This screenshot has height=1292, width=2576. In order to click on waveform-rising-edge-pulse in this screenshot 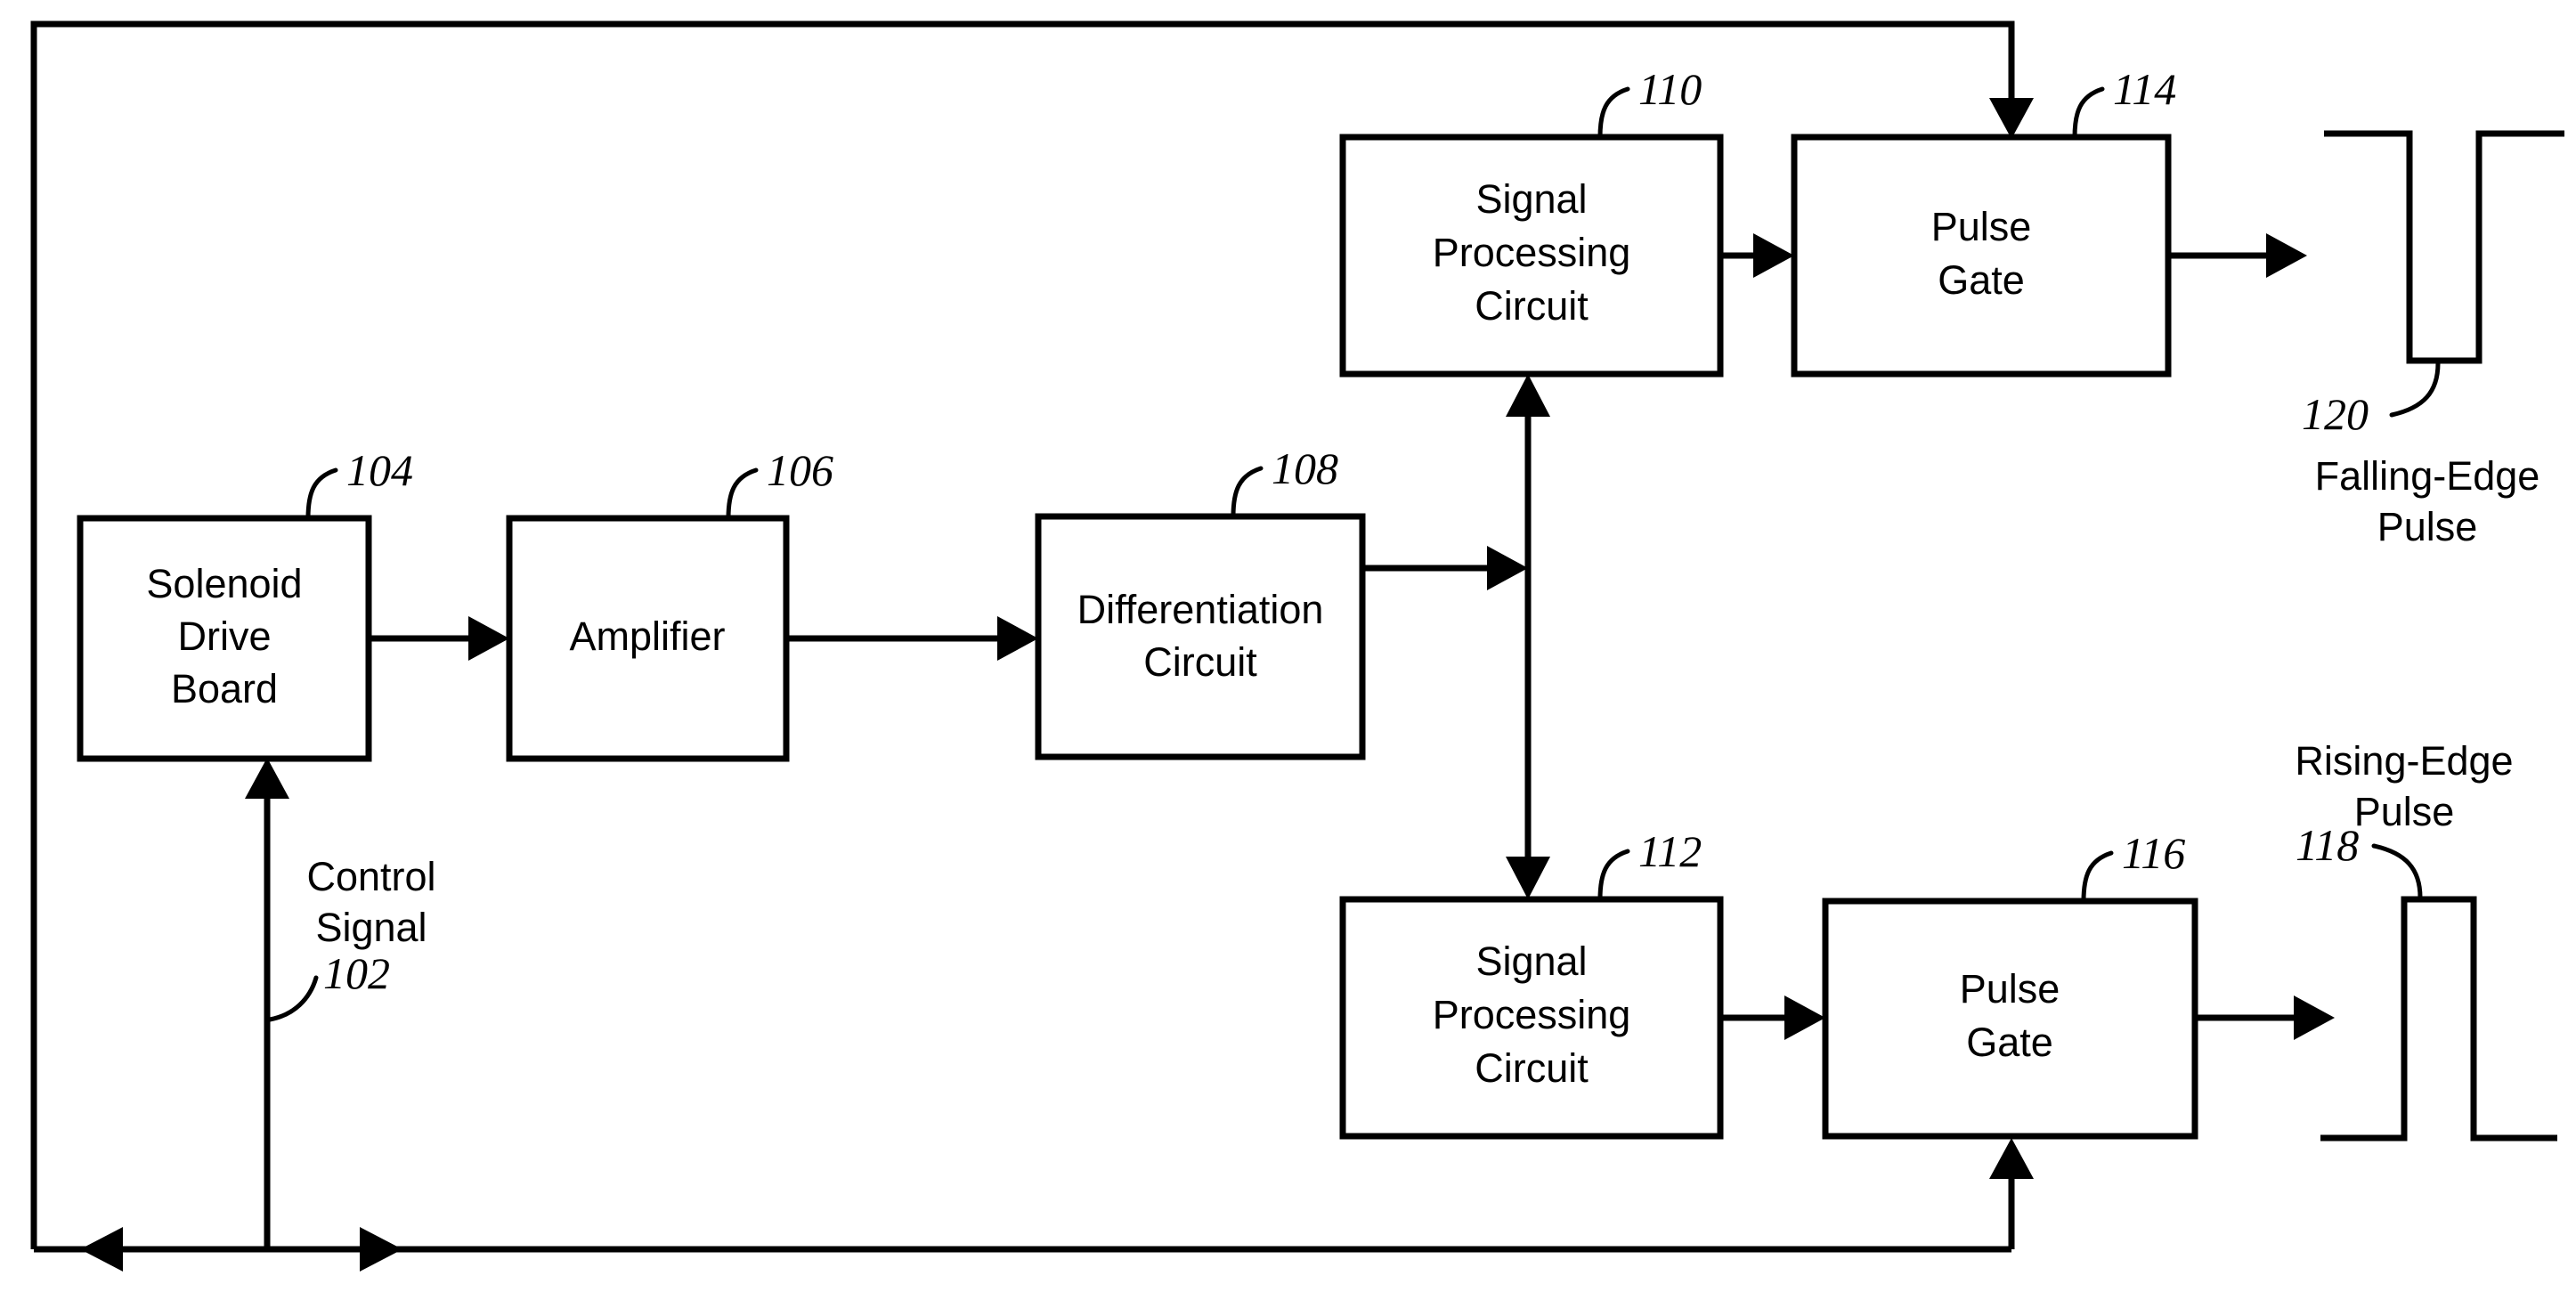, I will do `click(2438, 1019)`.